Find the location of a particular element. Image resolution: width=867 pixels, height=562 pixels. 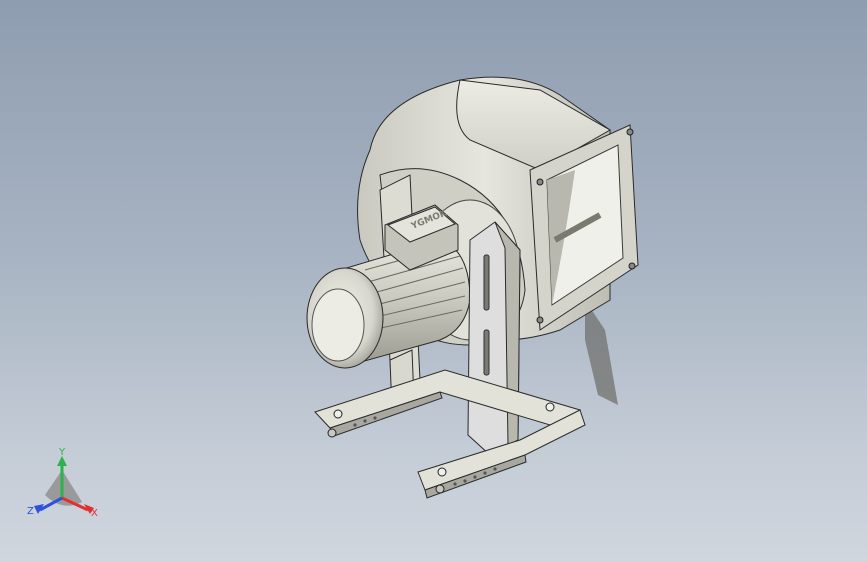

triad-y-label: Y is located at coordinates (62, 452).